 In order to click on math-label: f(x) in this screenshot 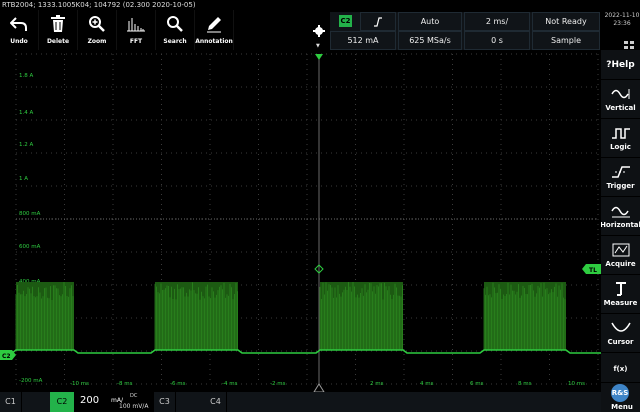, I will do `click(621, 369)`.